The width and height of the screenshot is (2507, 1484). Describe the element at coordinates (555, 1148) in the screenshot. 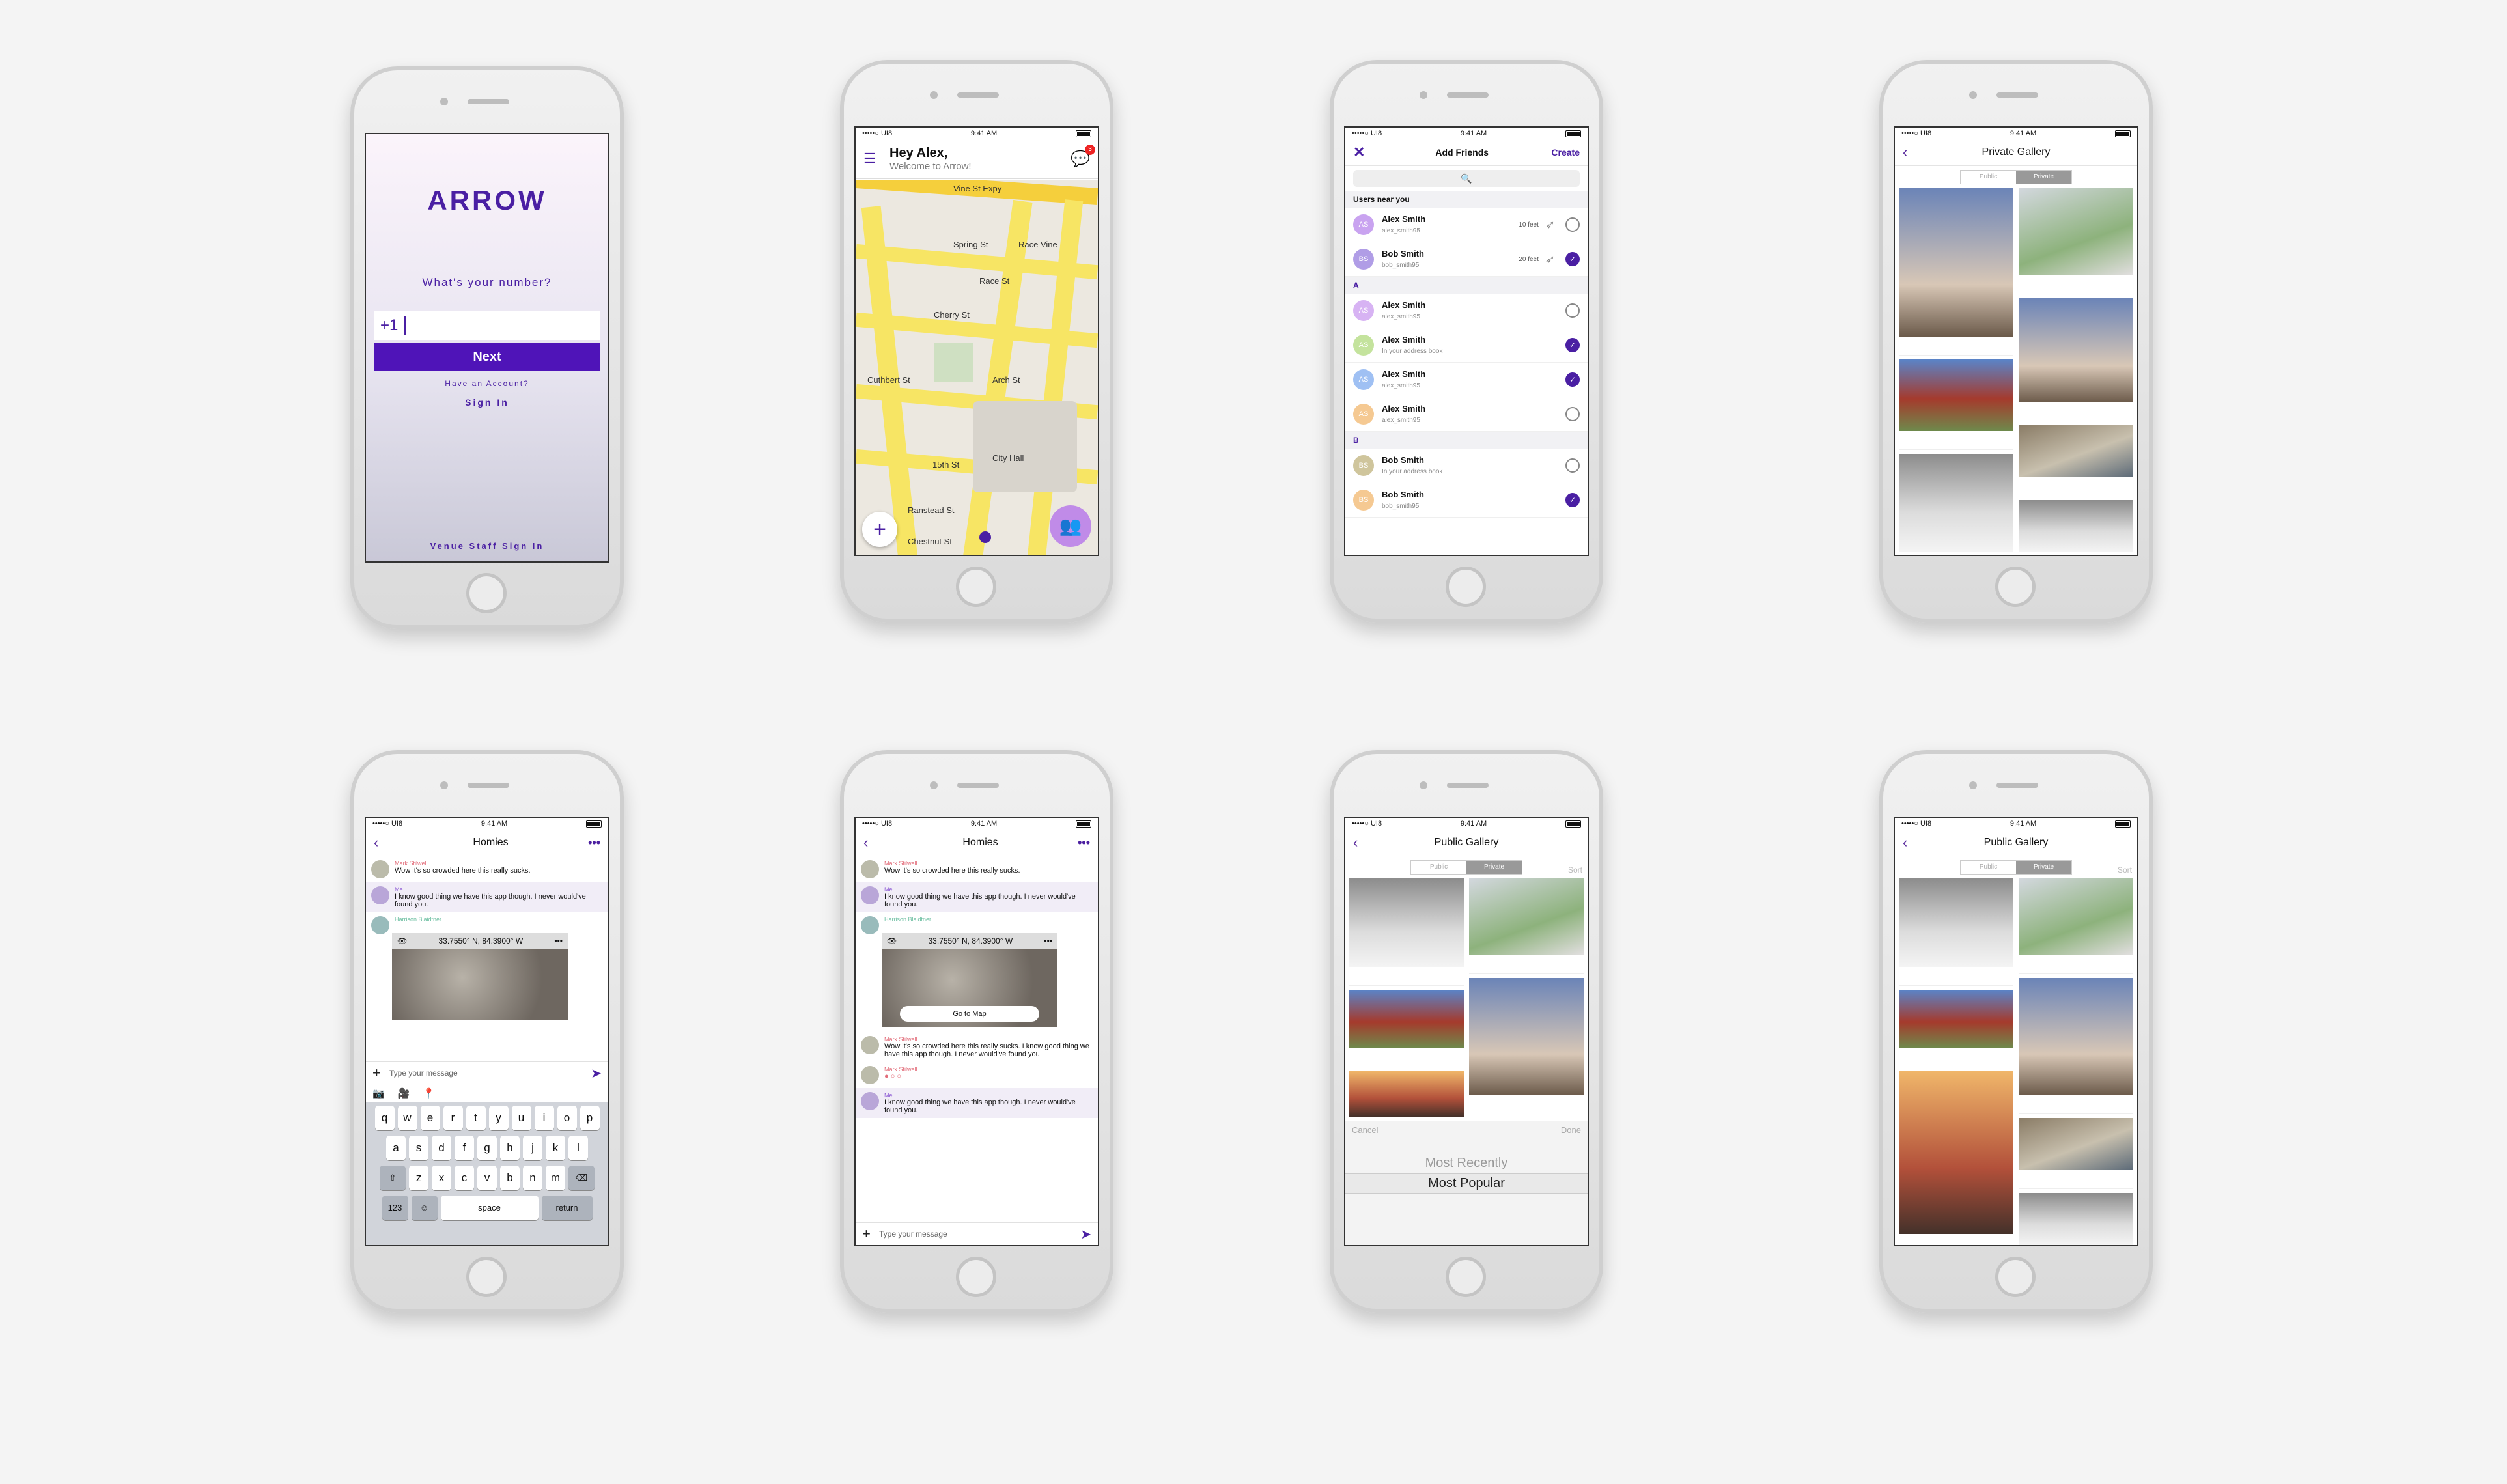

I see `key: k` at that location.